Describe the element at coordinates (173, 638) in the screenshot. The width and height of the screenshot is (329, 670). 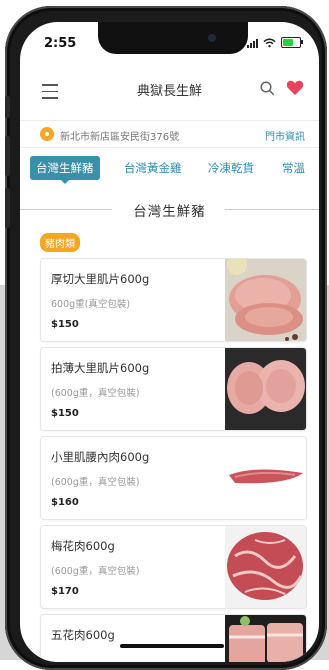
I see `product-card: 五花肉600g` at that location.